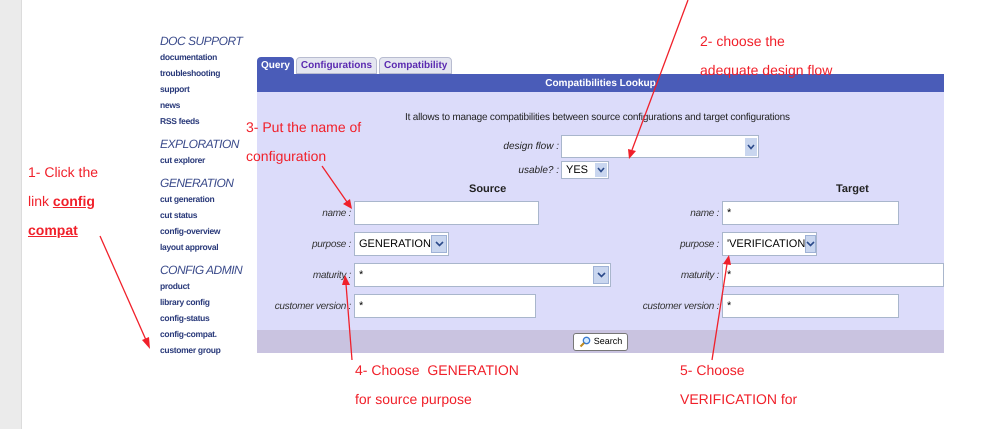 This screenshot has width=990, height=429. Describe the element at coordinates (585, 170) in the screenshot. I see `dropdown-field: YES` at that location.